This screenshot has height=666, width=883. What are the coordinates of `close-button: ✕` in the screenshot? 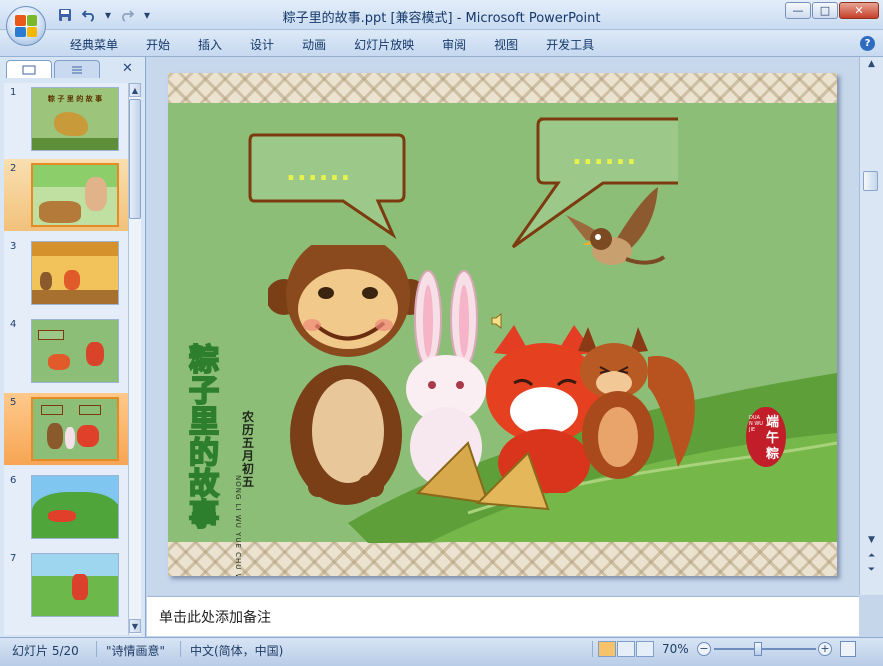 It's located at (859, 10).